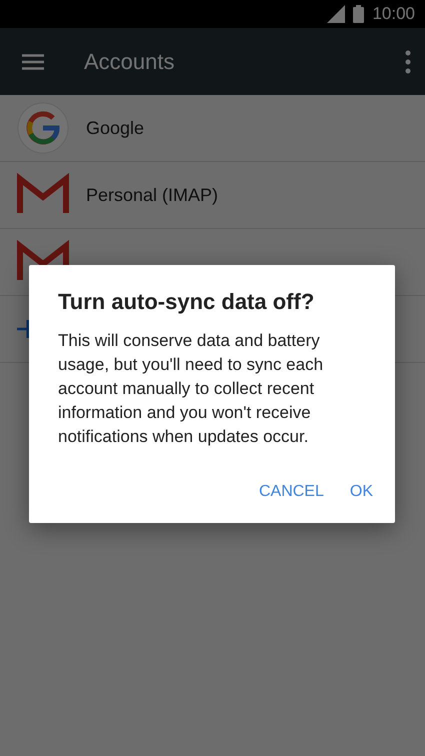 The width and height of the screenshot is (425, 756). Describe the element at coordinates (33, 62) in the screenshot. I see `menu-icon` at that location.